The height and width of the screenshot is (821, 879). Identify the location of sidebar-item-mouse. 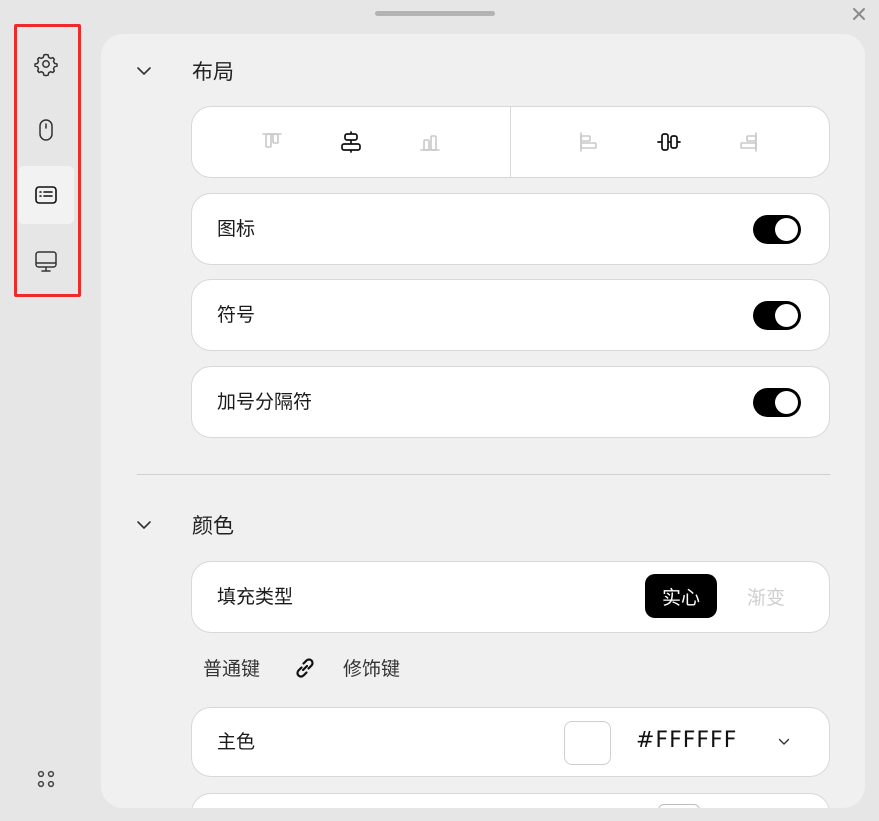
(46, 130).